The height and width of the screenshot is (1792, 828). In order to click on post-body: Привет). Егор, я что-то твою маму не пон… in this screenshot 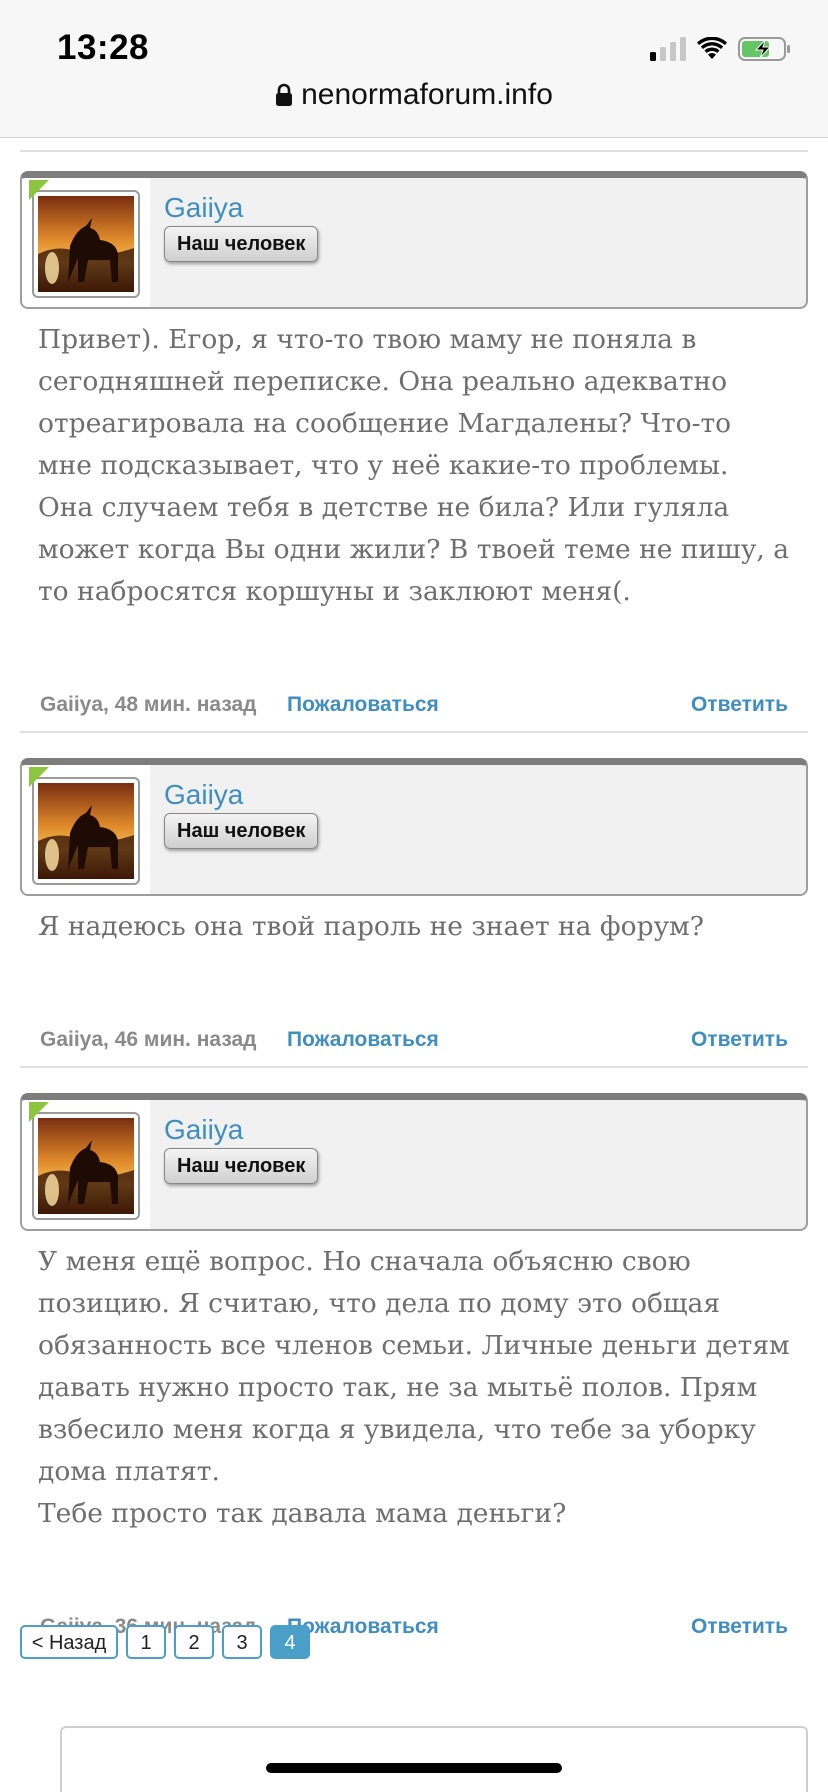, I will do `click(414, 465)`.